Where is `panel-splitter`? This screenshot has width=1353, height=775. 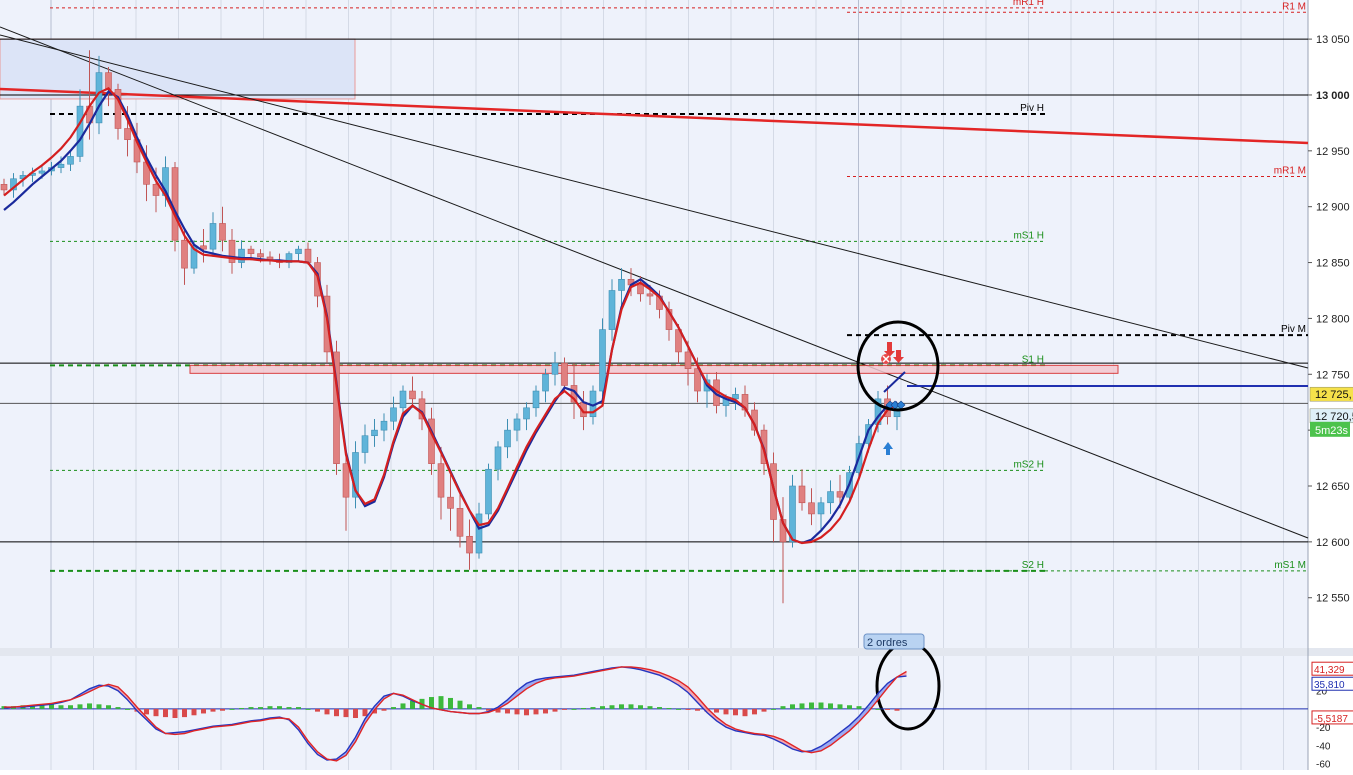
panel-splitter is located at coordinates (676, 652).